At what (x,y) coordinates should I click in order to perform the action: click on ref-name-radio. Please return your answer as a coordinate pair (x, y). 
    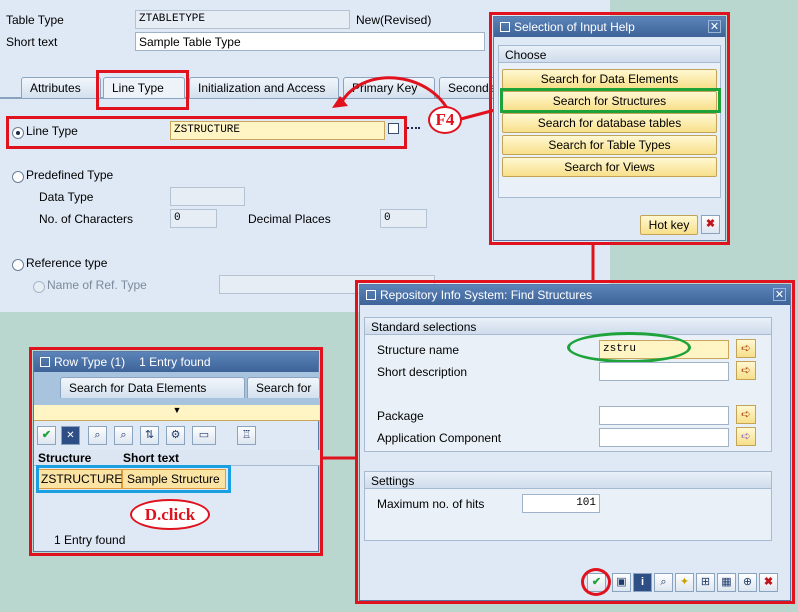
    Looking at the image, I should click on (39, 286).